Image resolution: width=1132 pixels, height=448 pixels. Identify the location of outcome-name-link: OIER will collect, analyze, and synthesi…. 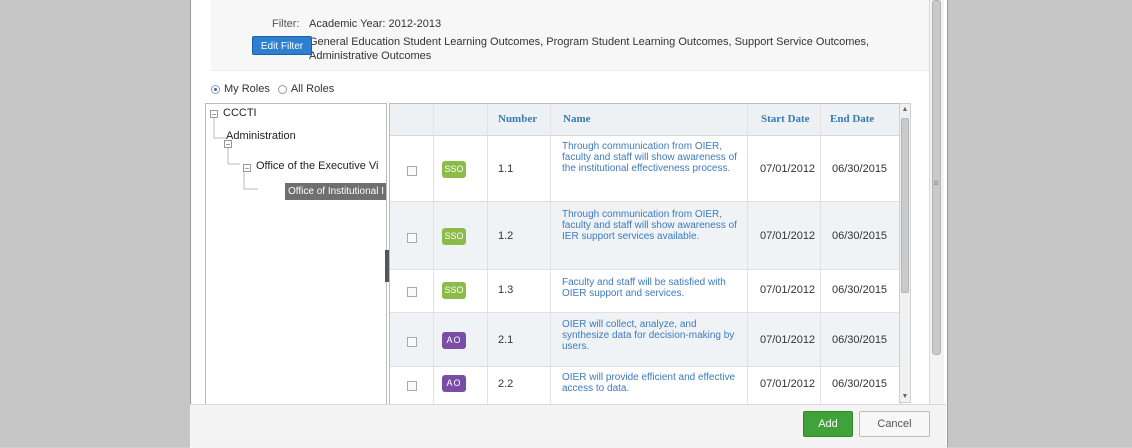
(652, 335).